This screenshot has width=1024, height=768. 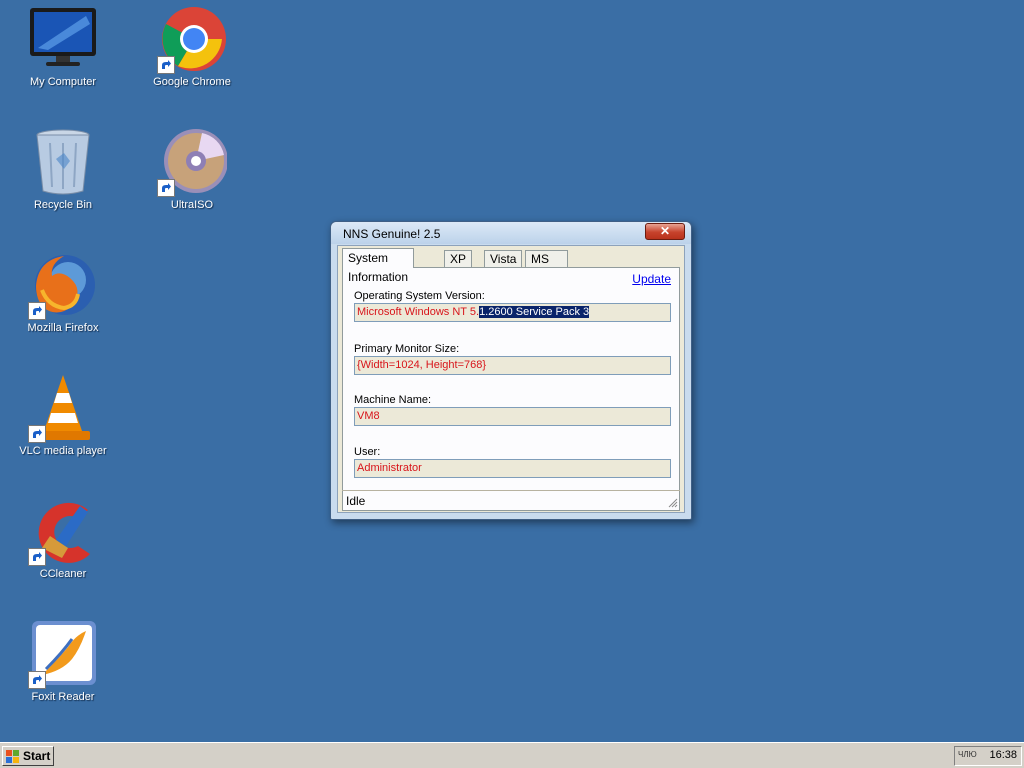 I want to click on window-title: NNS Genuine! 2.5, so click(x=392, y=234).